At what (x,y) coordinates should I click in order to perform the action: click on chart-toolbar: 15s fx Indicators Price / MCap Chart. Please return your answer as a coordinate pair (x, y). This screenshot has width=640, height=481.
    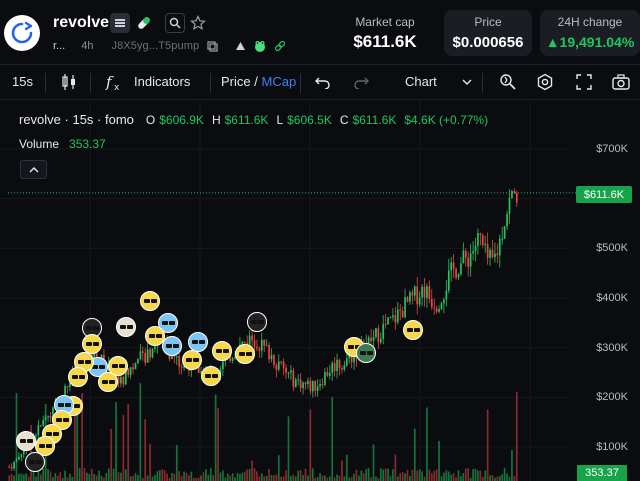
    Looking at the image, I should click on (320, 82).